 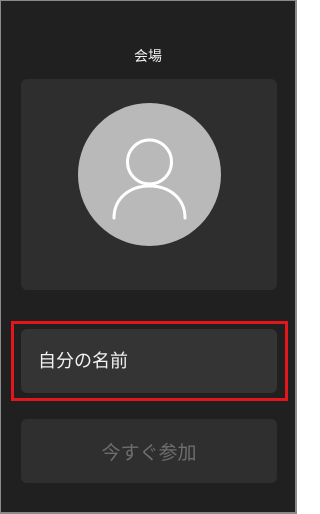 I want to click on join-now-button: 今すぐ参加, so click(x=149, y=451).